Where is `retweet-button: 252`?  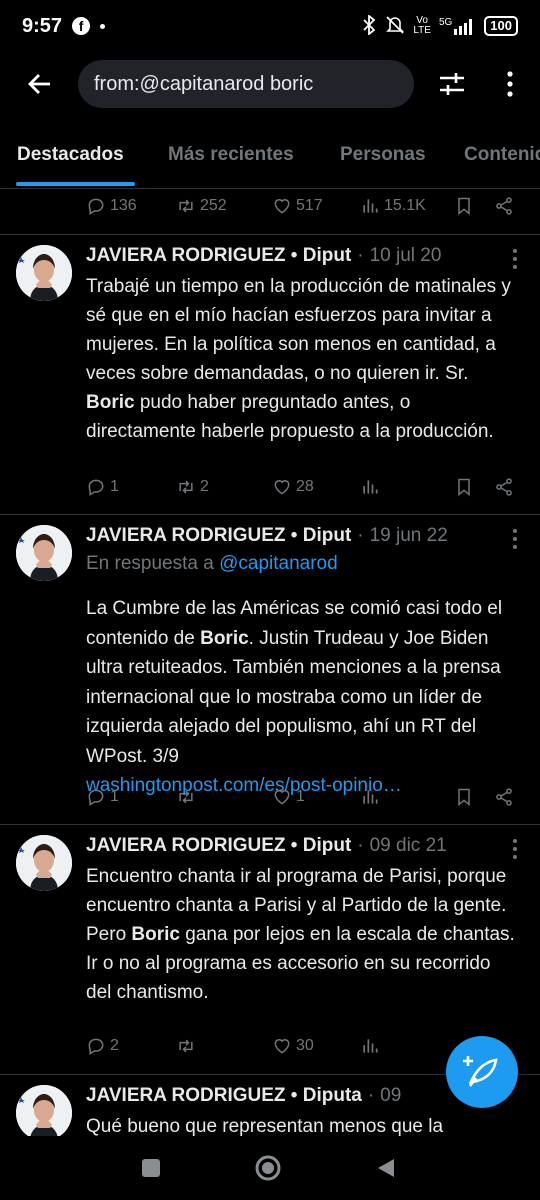 retweet-button: 252 is located at coordinates (201, 206).